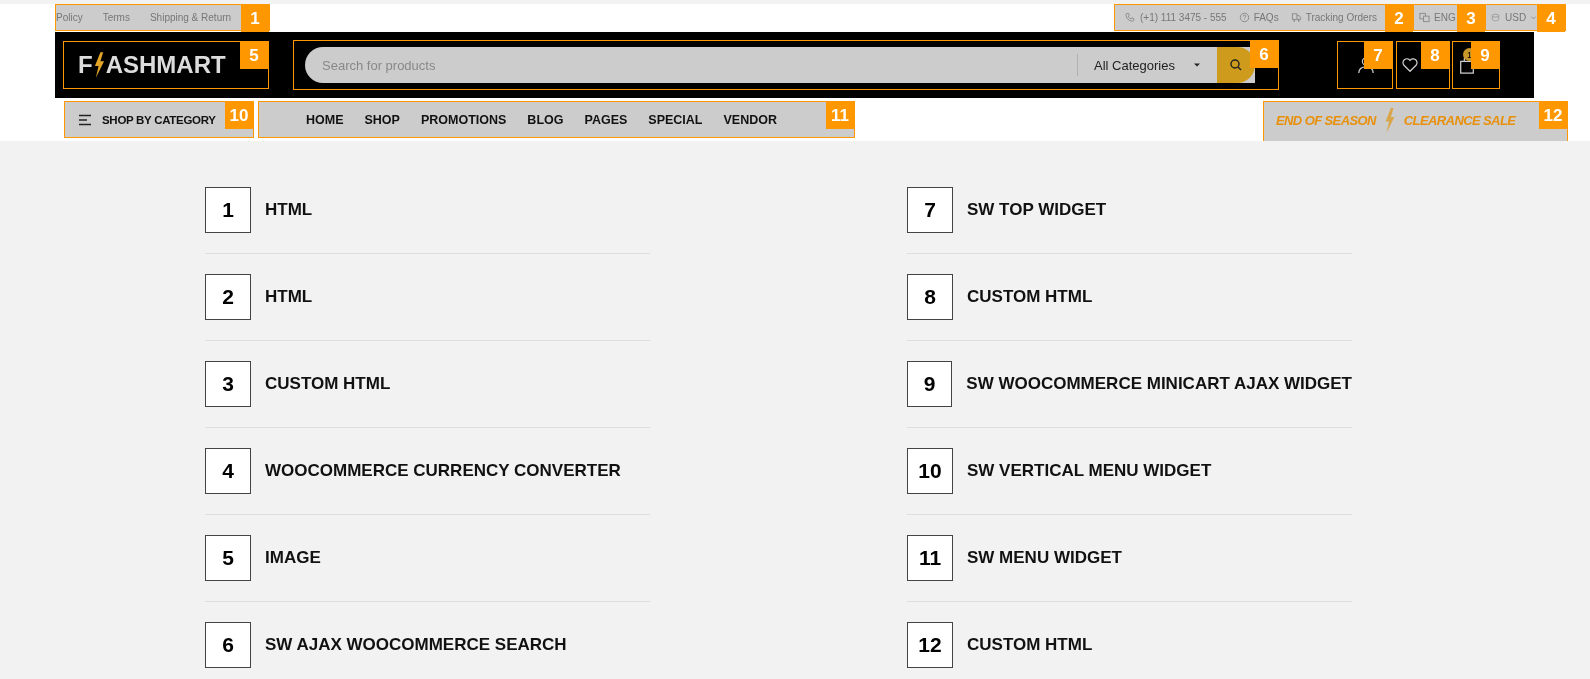  I want to click on promo-text: END OF SEASON, so click(1326, 120).